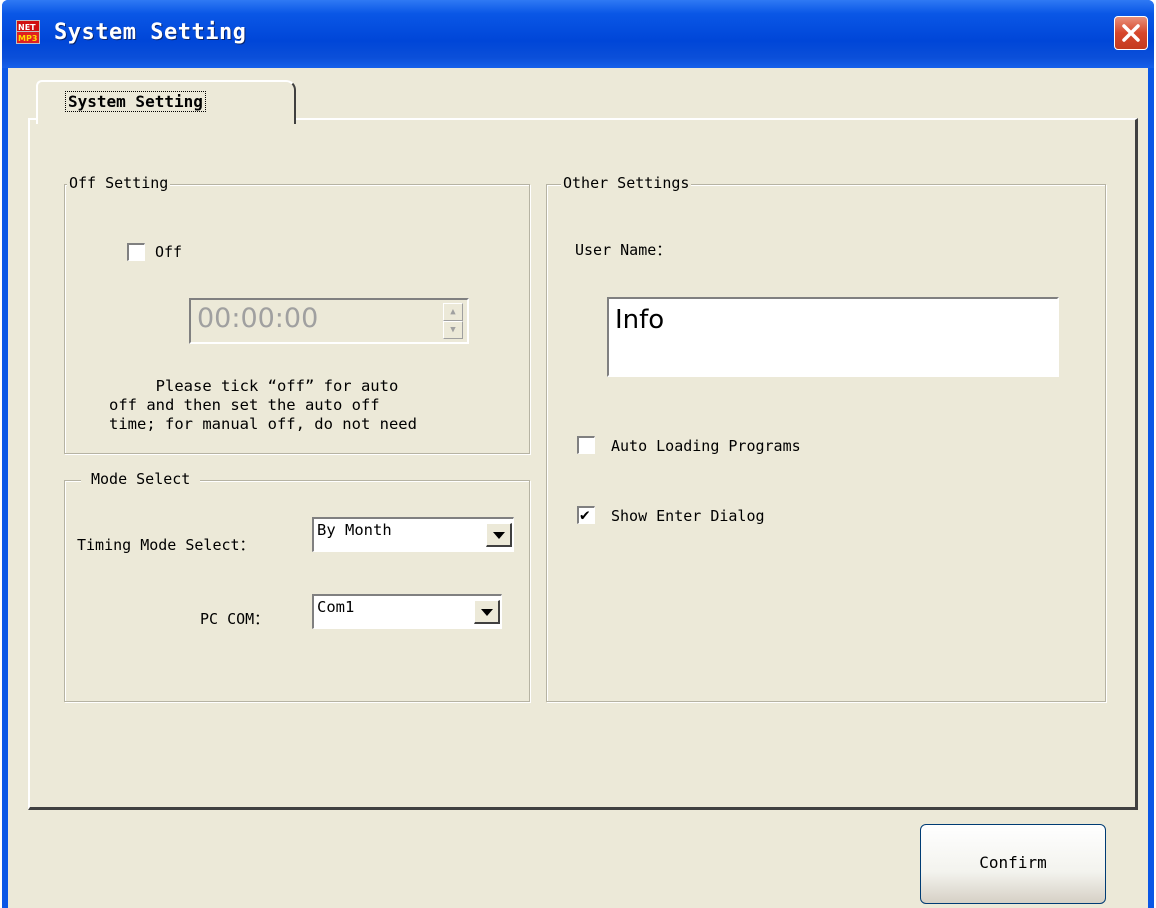 The image size is (1156, 908). What do you see at coordinates (141, 479) in the screenshot?
I see `mode-select-legend: Mode Select` at bounding box center [141, 479].